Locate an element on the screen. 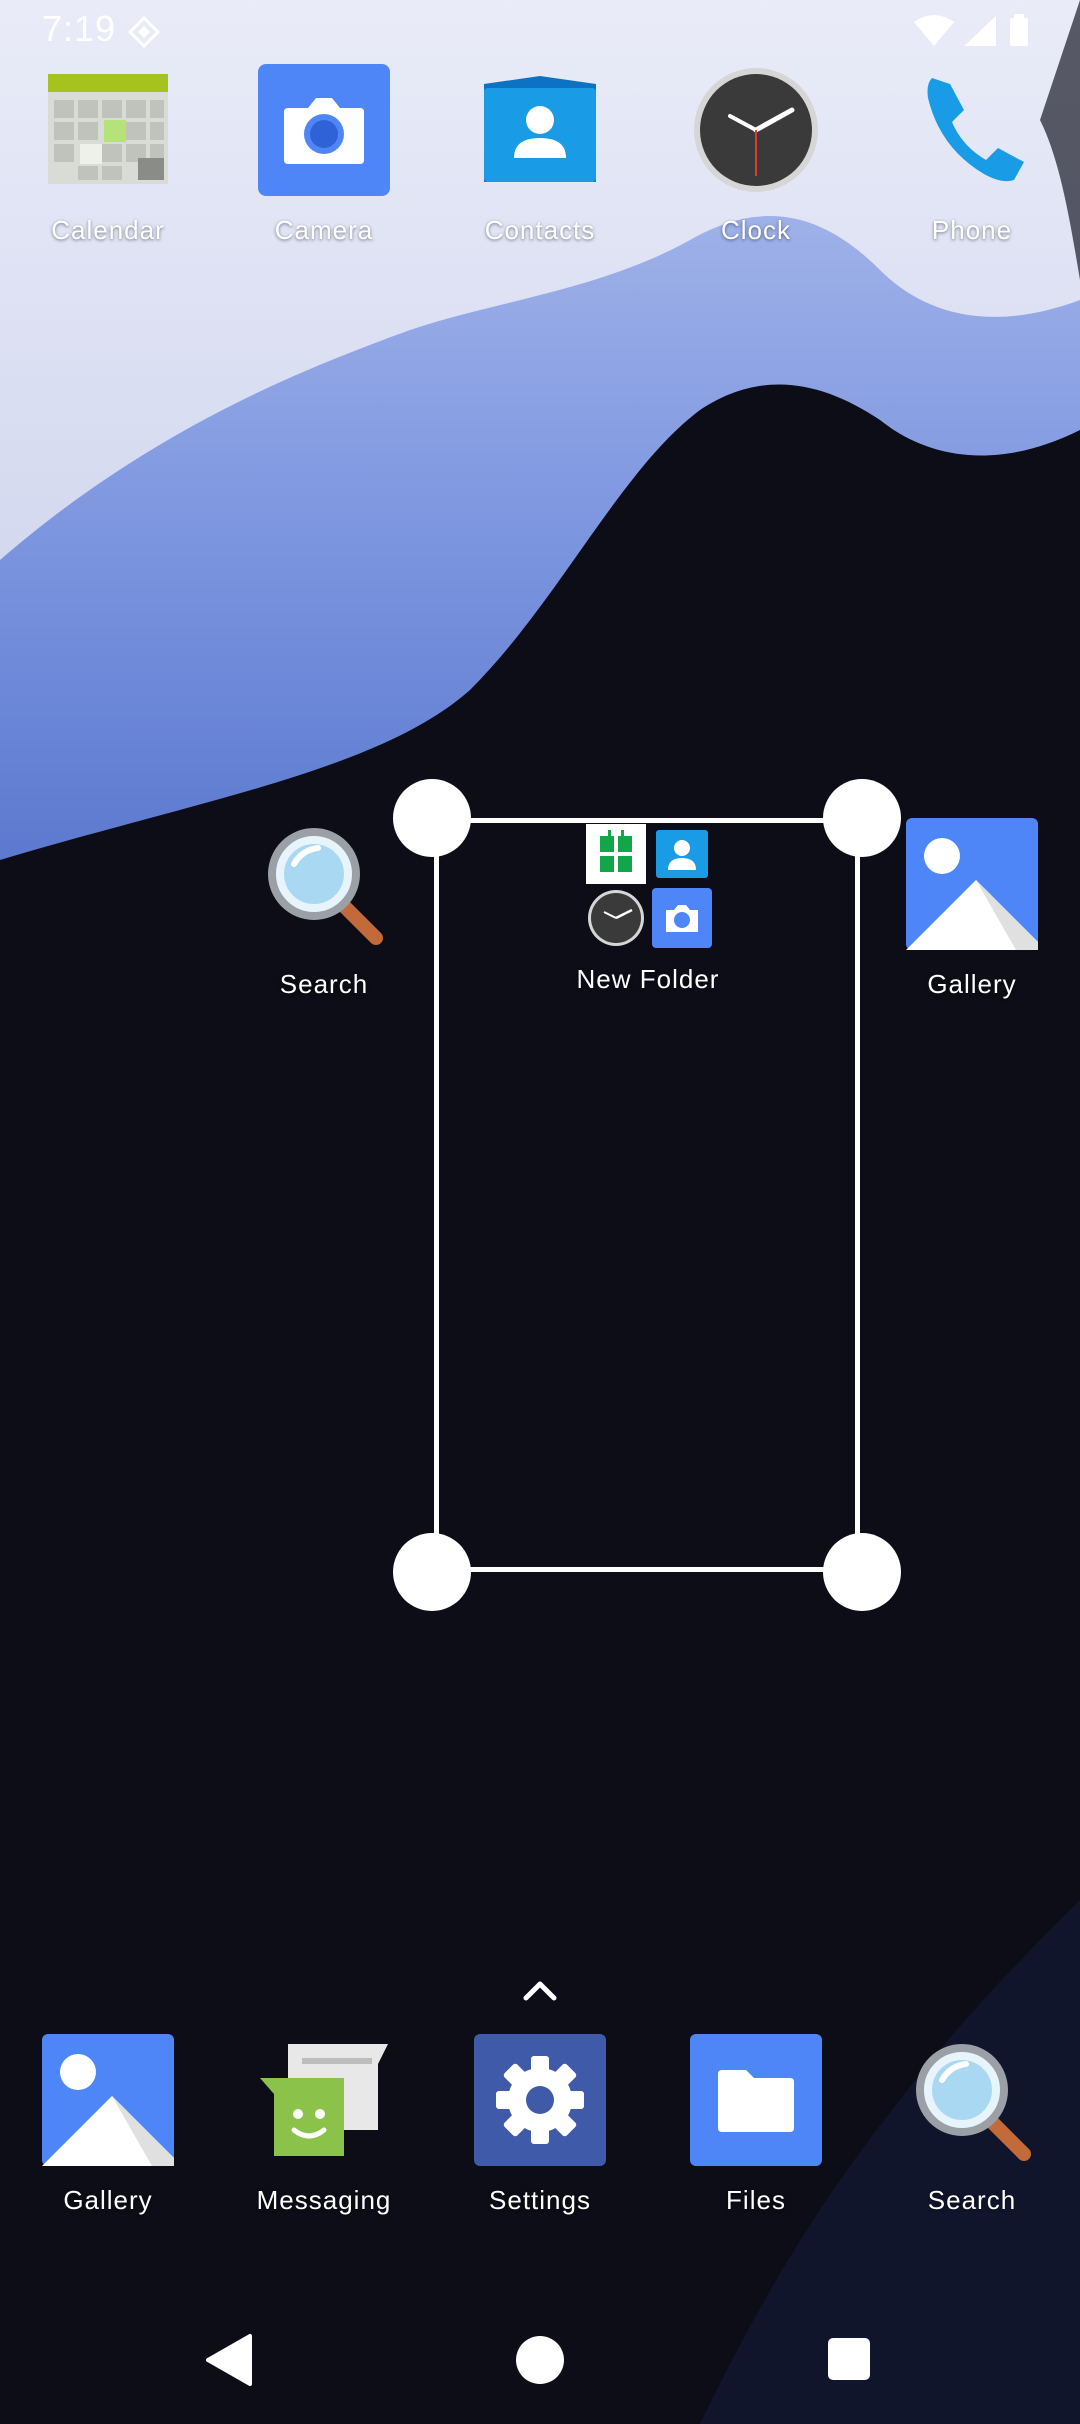 The height and width of the screenshot is (2424, 1080). chevron-up-icon is located at coordinates (540, 1991).